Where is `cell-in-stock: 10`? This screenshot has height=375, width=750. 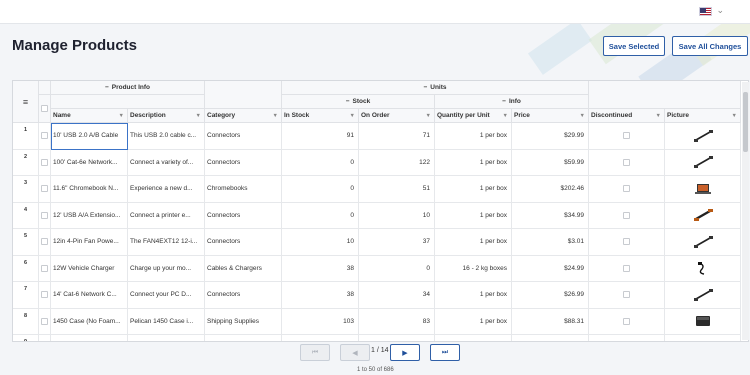
cell-in-stock: 10 is located at coordinates (320, 242).